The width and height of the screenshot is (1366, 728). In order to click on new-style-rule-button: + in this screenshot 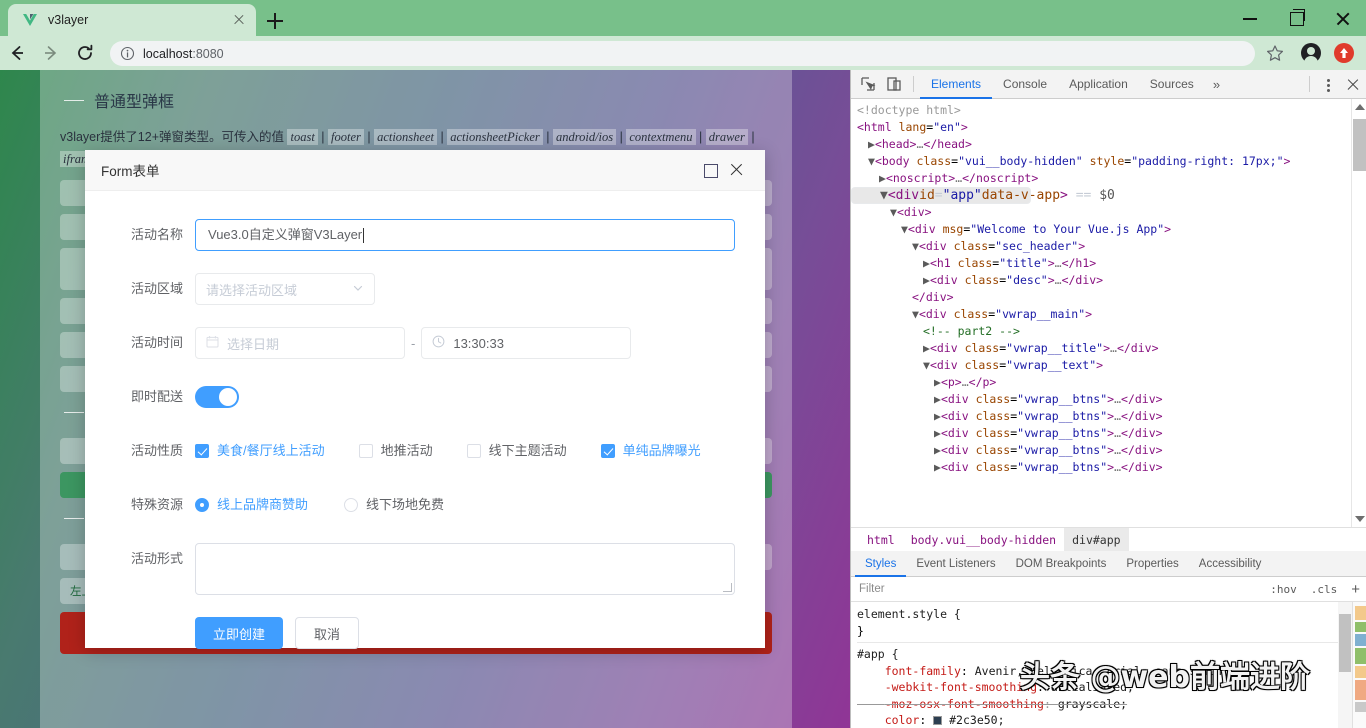, I will do `click(1355, 589)`.